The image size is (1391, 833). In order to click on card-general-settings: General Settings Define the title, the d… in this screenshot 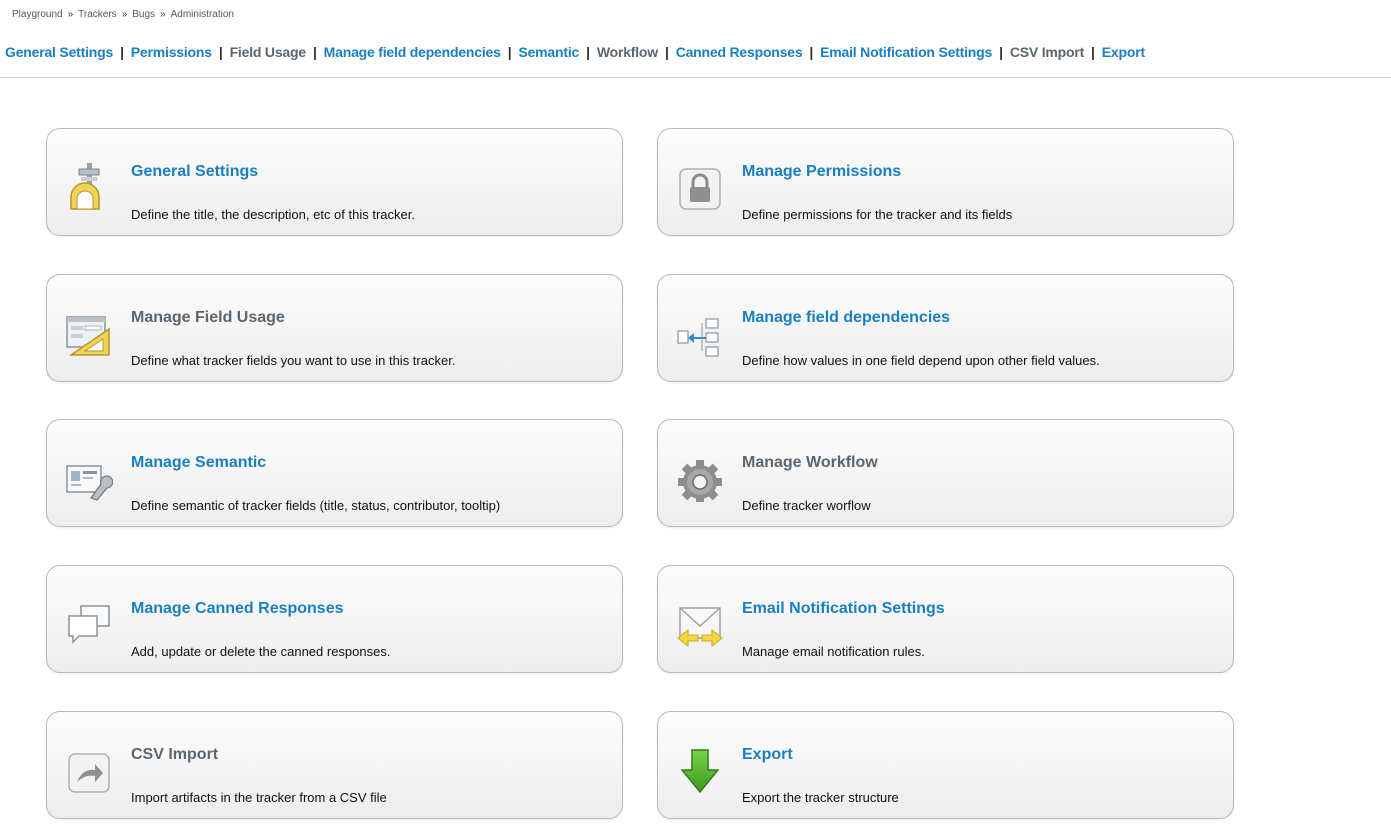, I will do `click(334, 182)`.